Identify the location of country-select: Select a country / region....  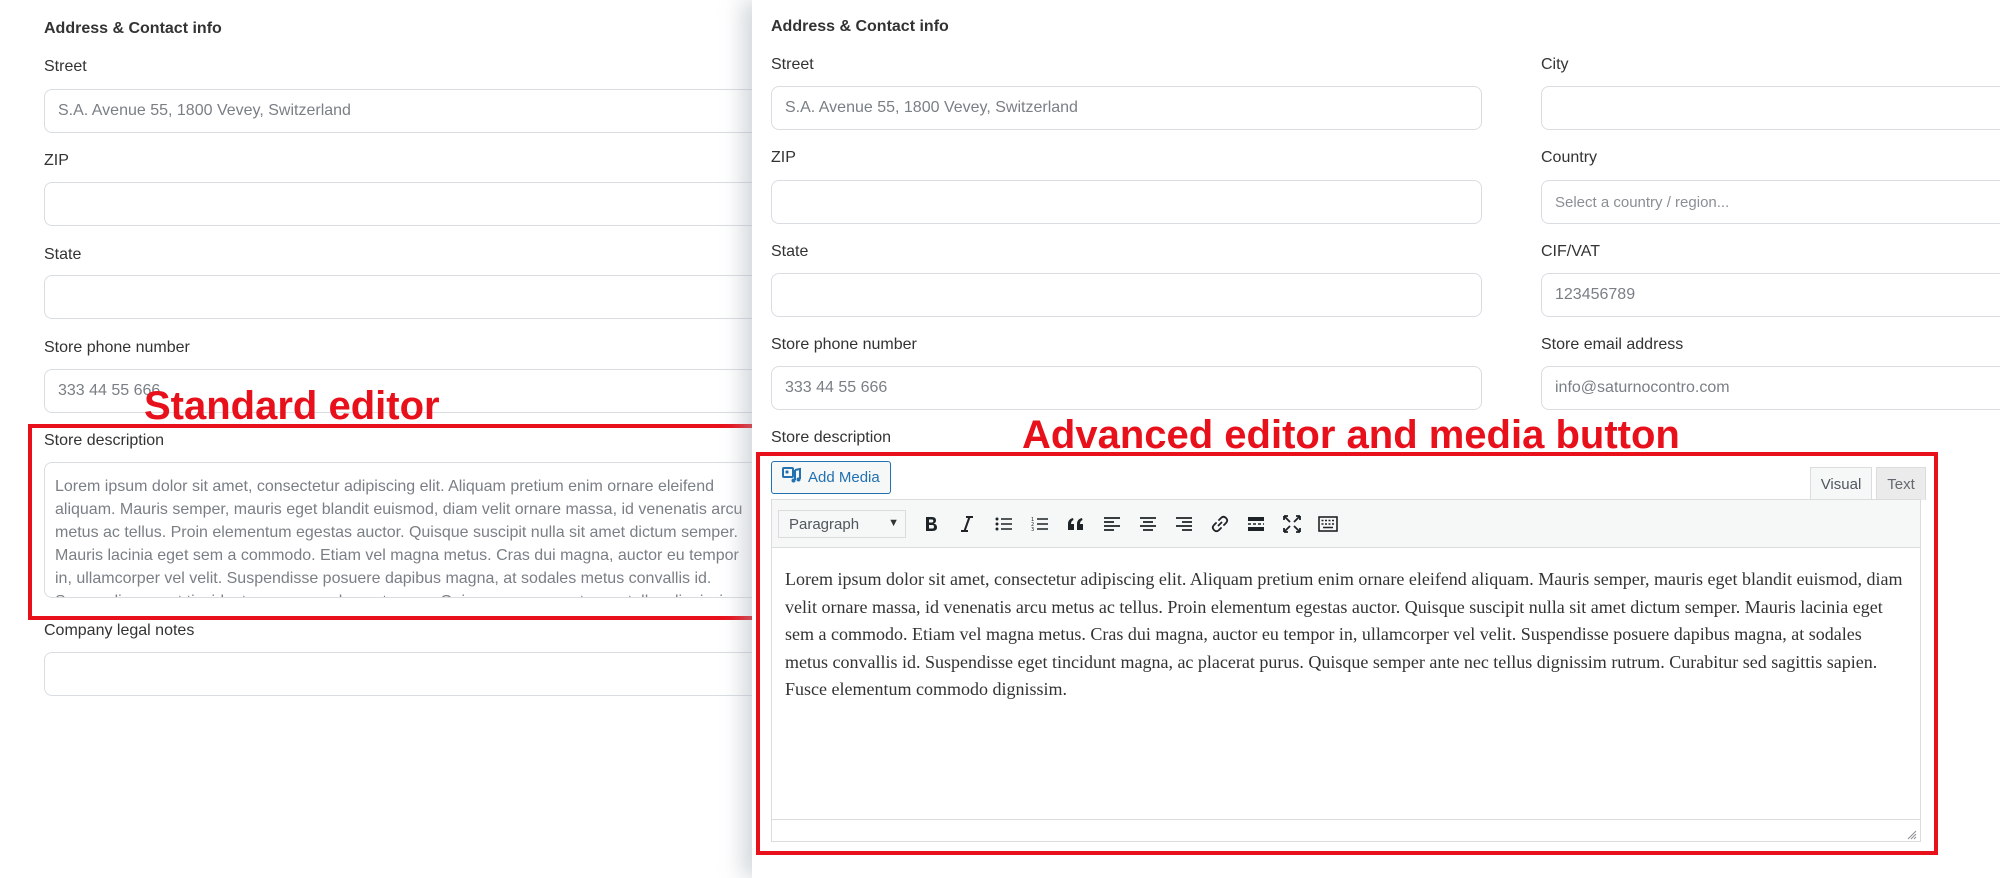
(1770, 202).